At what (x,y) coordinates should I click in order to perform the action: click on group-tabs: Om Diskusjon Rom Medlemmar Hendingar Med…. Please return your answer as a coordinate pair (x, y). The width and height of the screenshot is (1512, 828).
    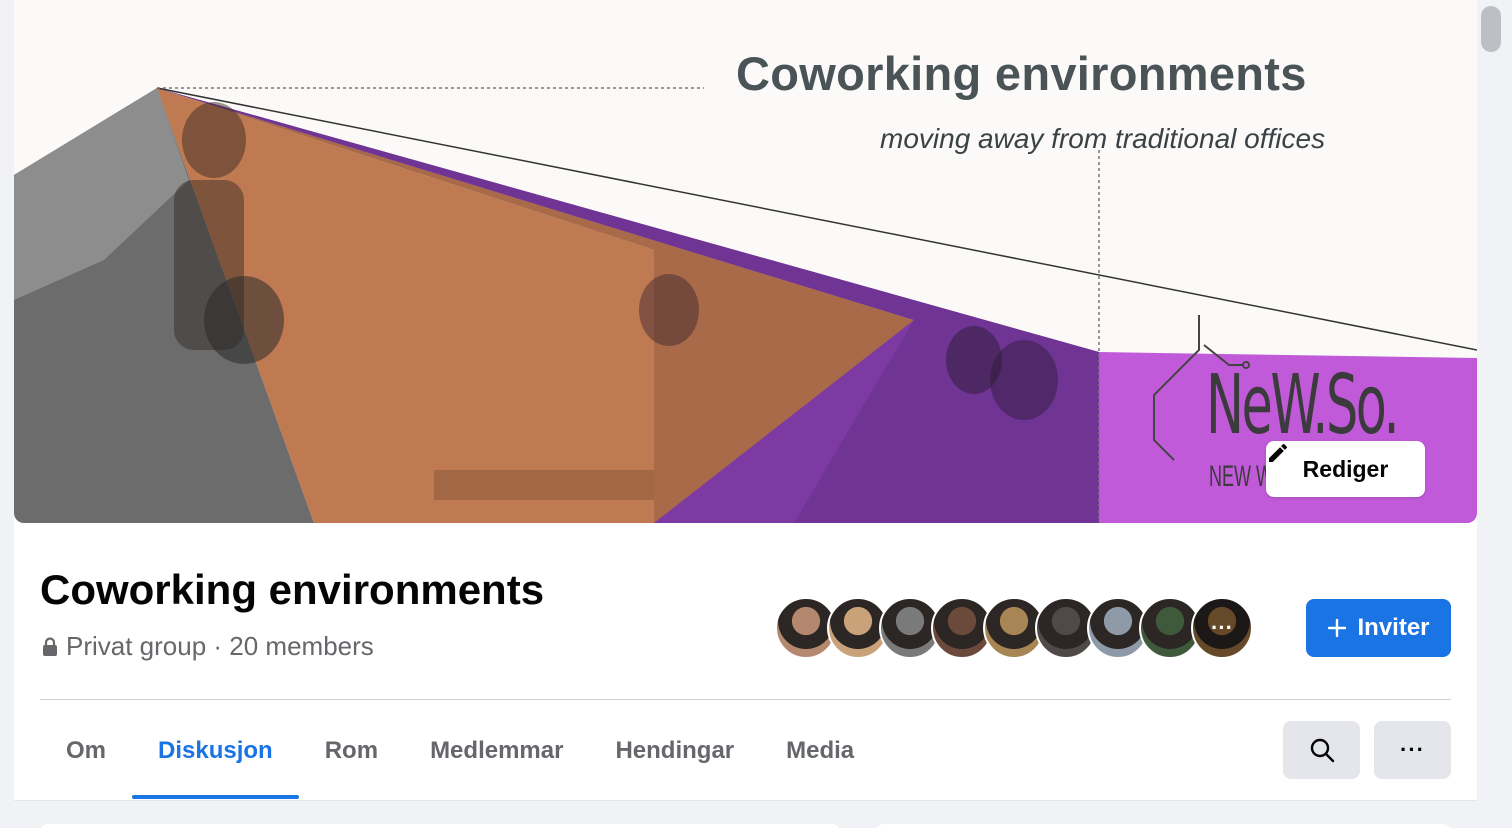
    Looking at the image, I should click on (460, 750).